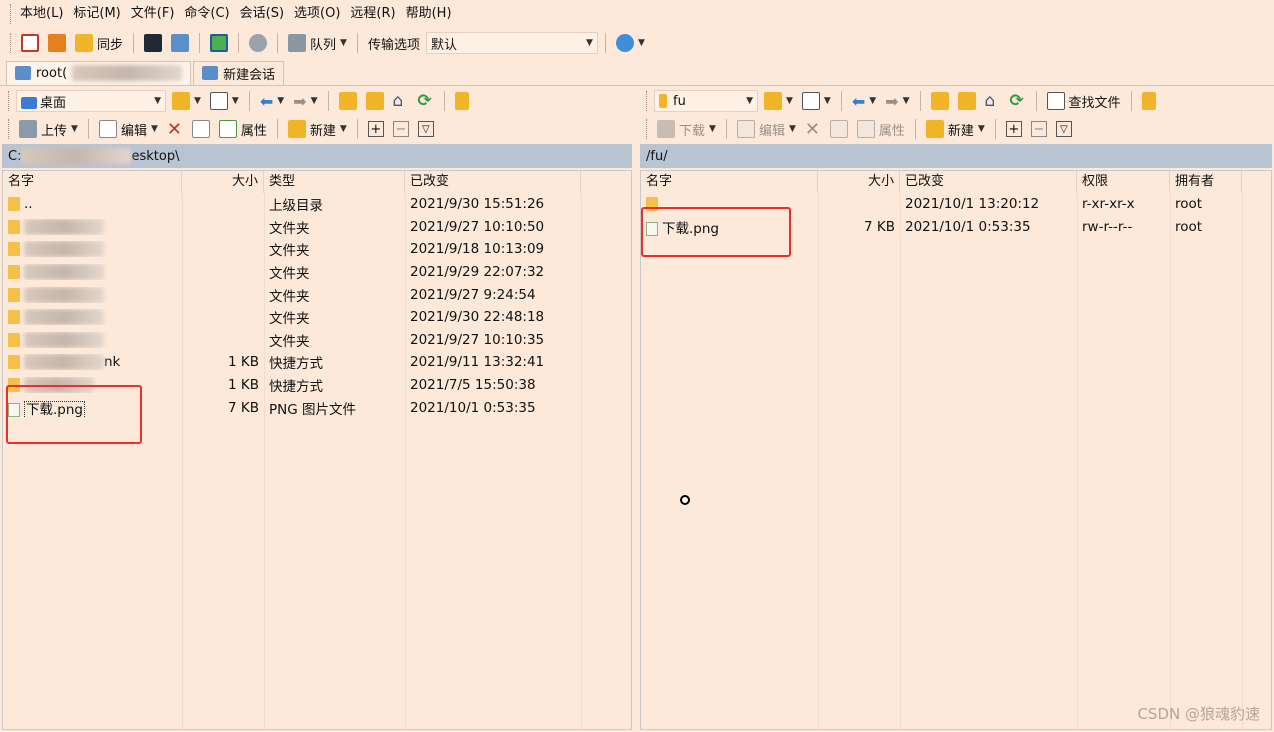 The image size is (1274, 732). What do you see at coordinates (317, 249) in the screenshot?
I see `table-row: 文件夹 2021/9/18 10:13:09` at bounding box center [317, 249].